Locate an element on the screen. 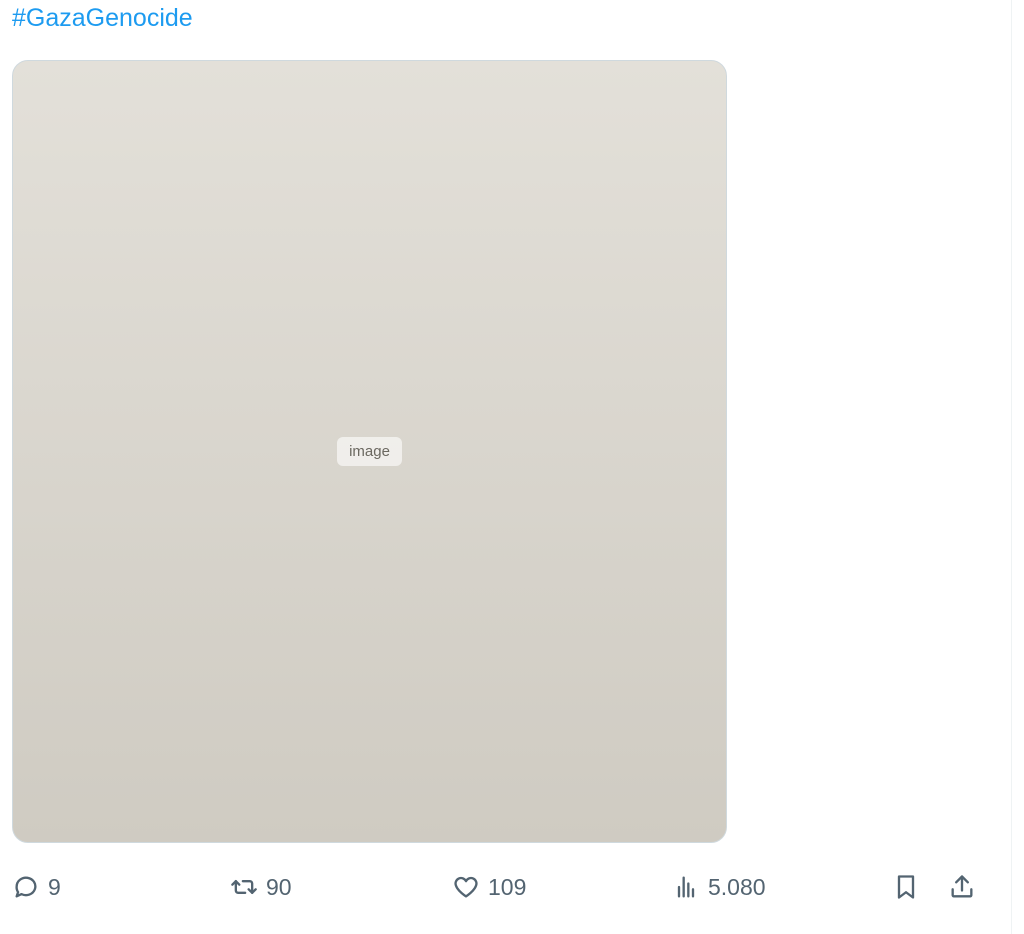 The height and width of the screenshot is (934, 1024). reply-button: 9 is located at coordinates (36, 887).